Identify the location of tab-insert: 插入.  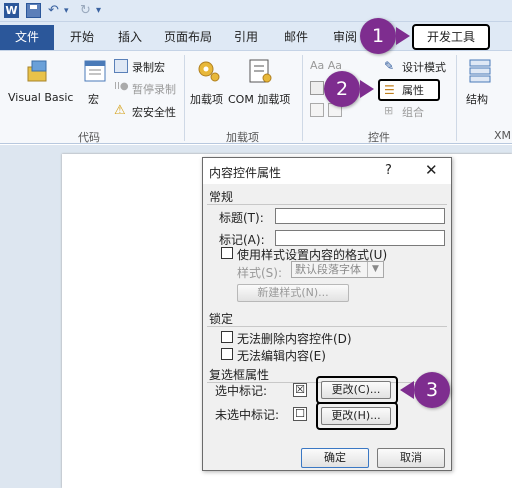
(130, 36).